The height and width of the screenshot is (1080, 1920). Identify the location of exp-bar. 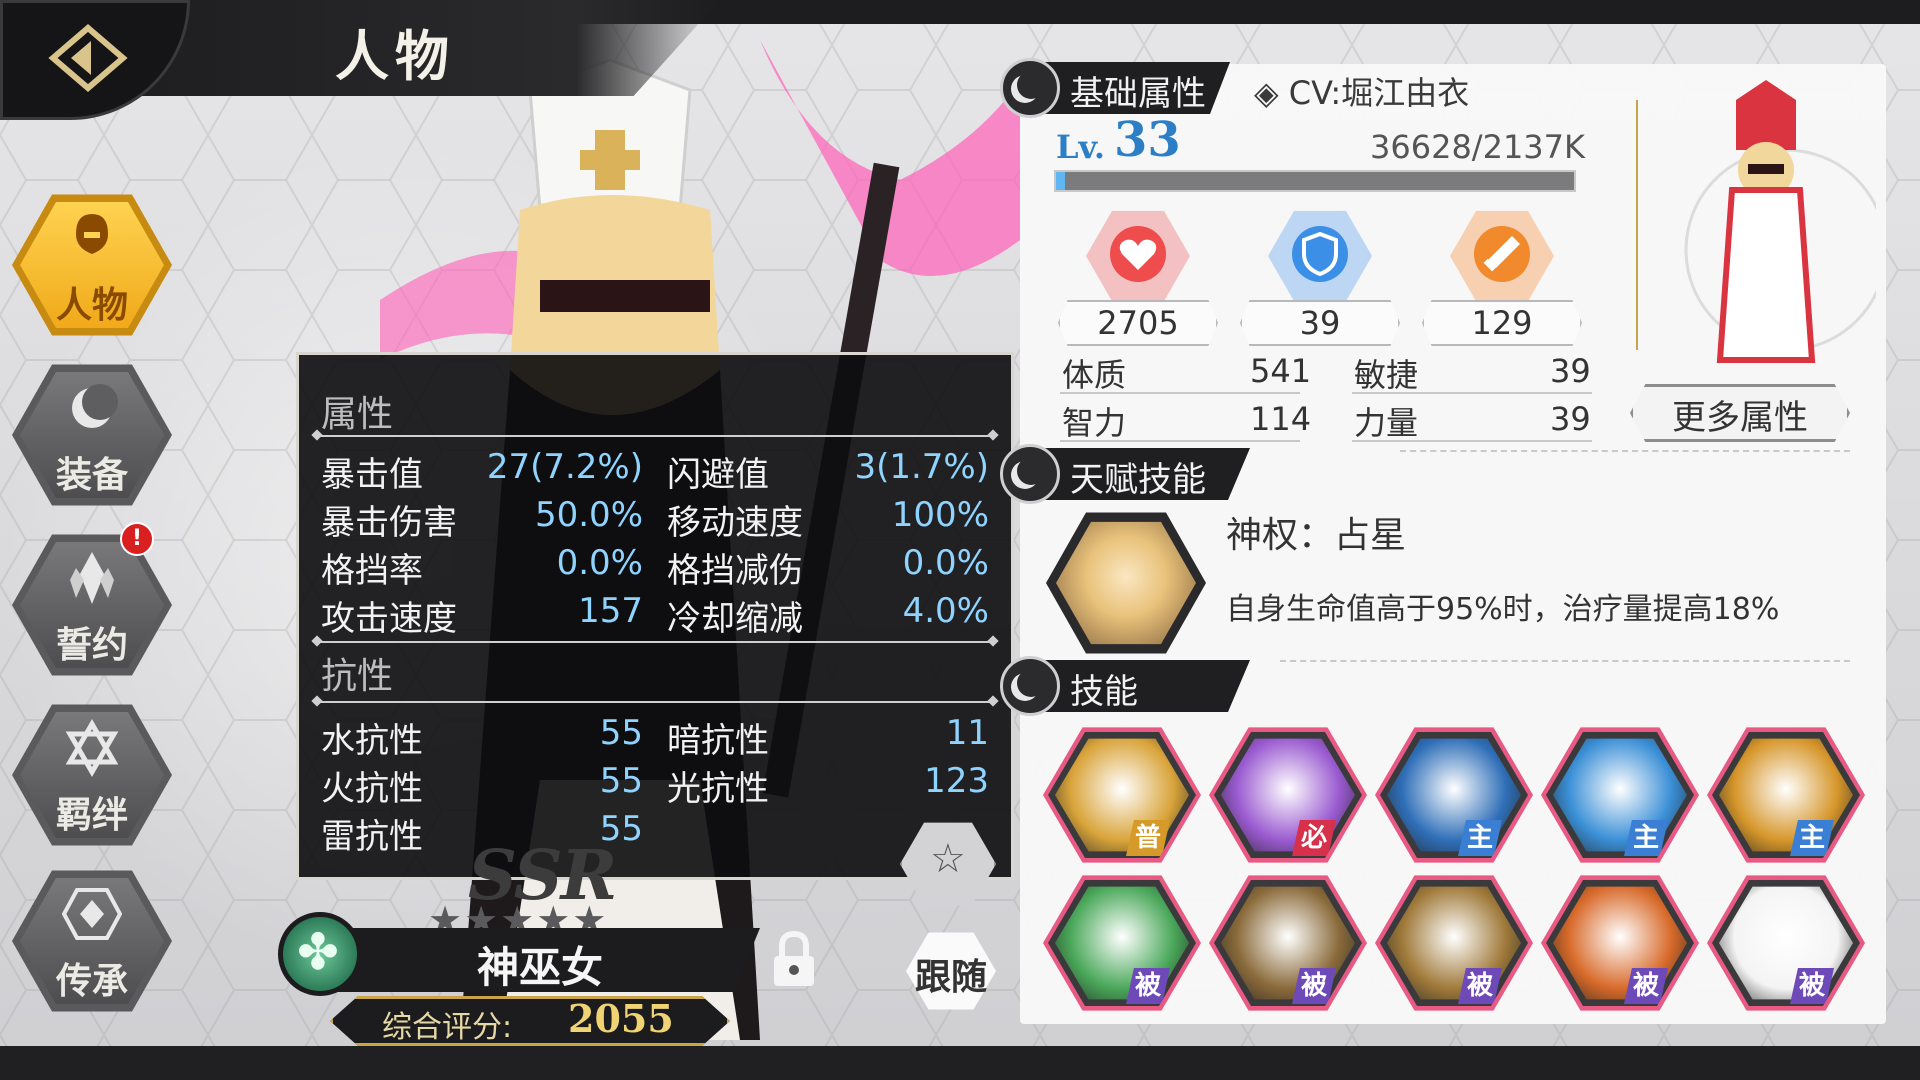
(1315, 181).